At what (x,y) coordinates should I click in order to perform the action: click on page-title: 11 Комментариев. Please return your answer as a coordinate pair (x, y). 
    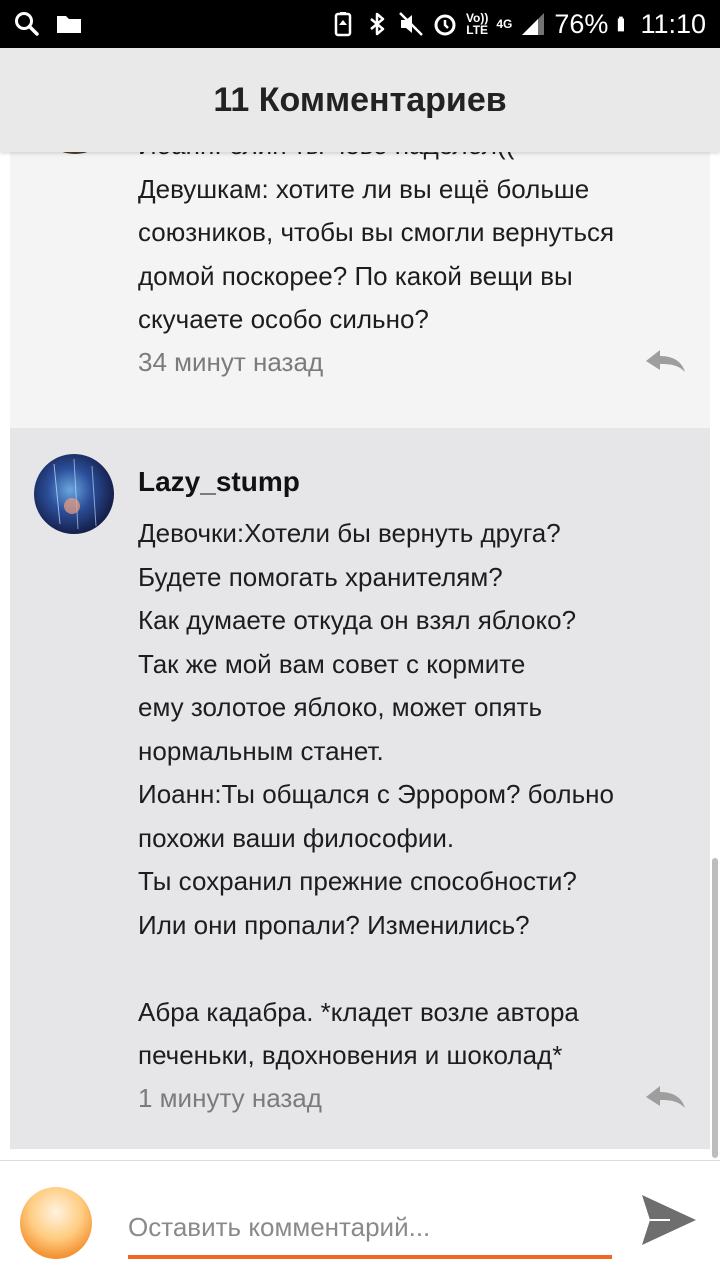
    Looking at the image, I should click on (360, 100).